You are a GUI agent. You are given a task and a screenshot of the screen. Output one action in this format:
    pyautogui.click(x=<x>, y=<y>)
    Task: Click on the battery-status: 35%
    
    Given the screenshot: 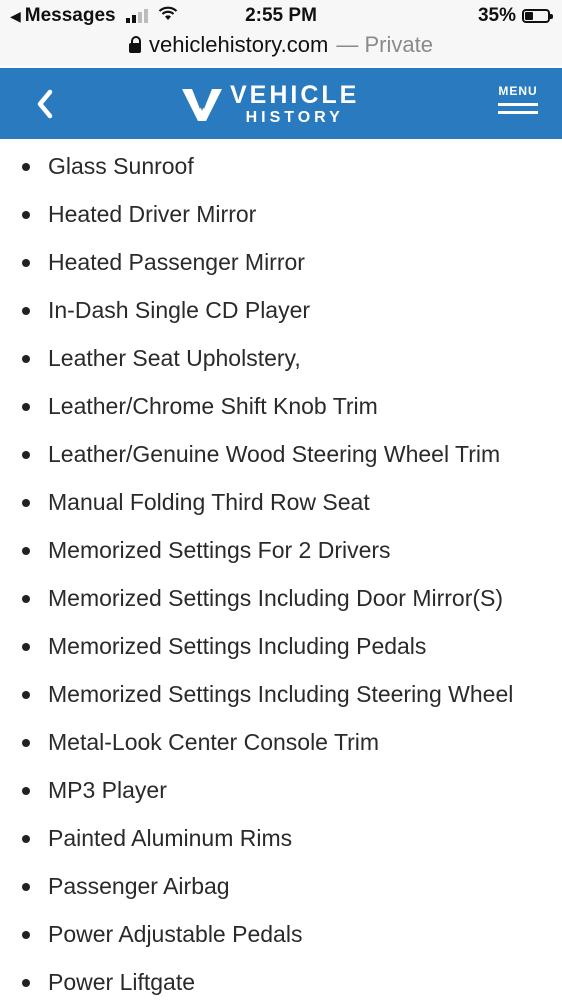 What is the action you would take?
    pyautogui.click(x=515, y=16)
    